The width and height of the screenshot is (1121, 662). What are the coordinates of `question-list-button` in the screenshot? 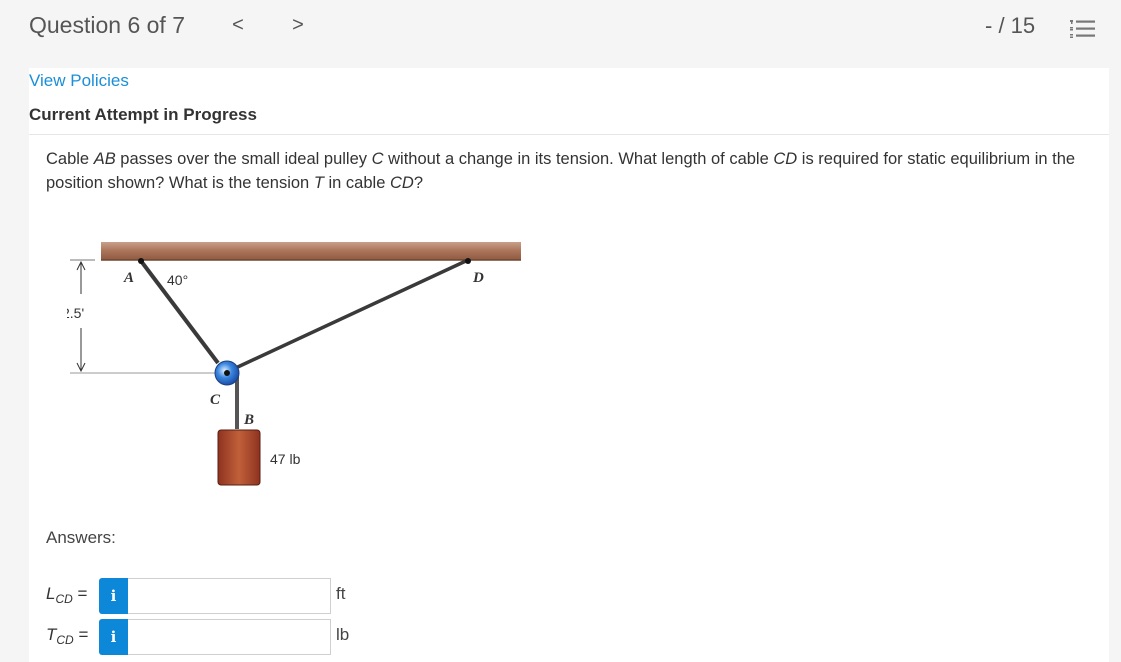 It's located at (1083, 29).